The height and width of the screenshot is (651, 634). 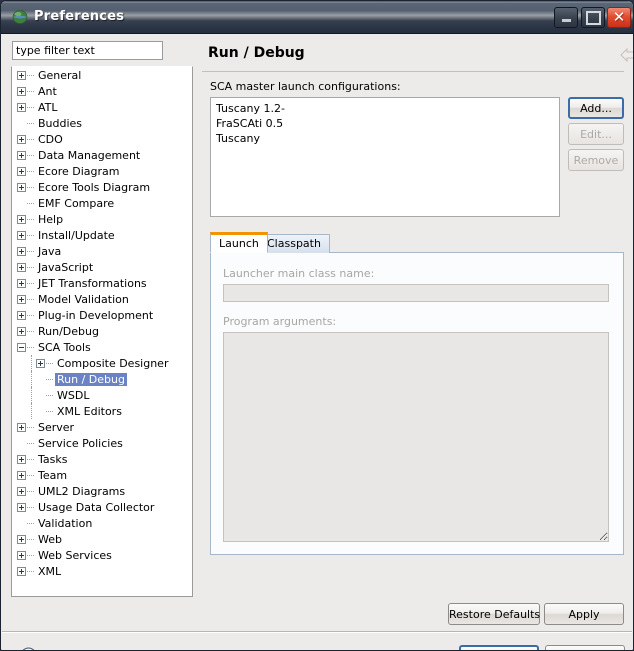 What do you see at coordinates (317, 2) in the screenshot?
I see `title-bar-highlight` at bounding box center [317, 2].